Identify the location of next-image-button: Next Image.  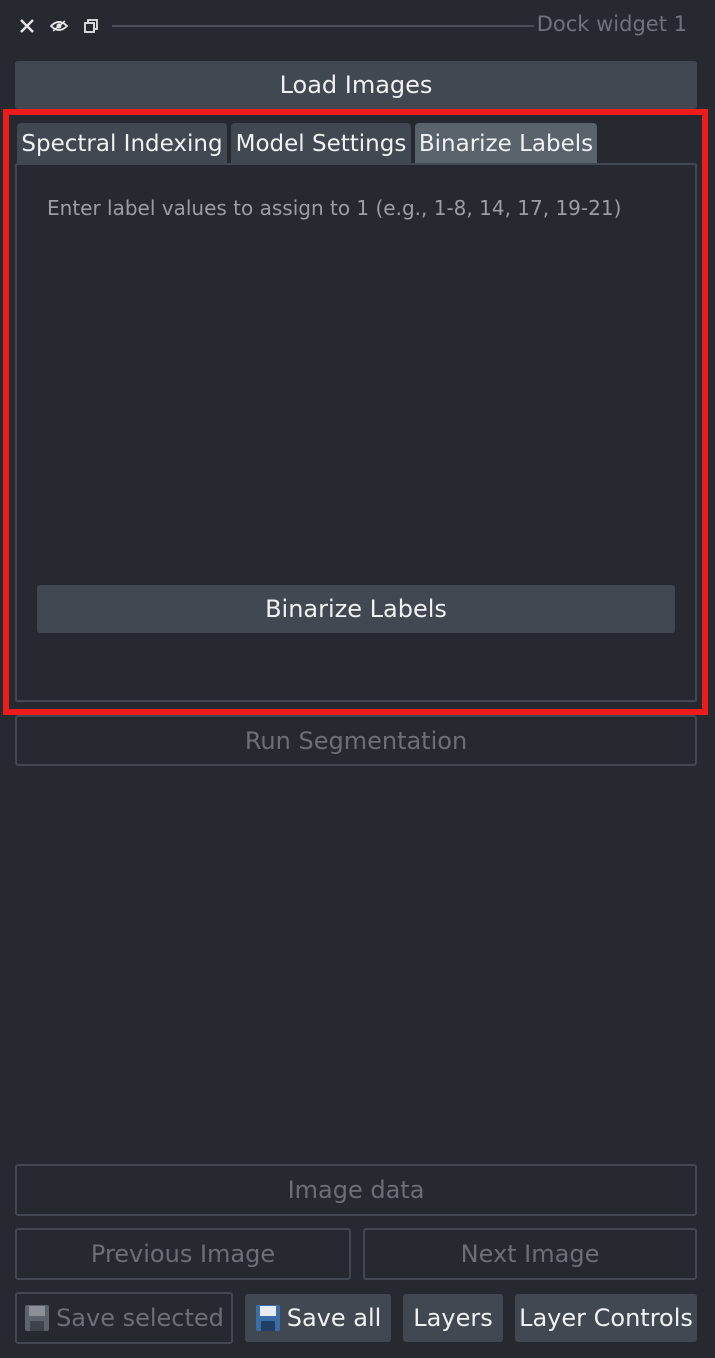
(530, 1254).